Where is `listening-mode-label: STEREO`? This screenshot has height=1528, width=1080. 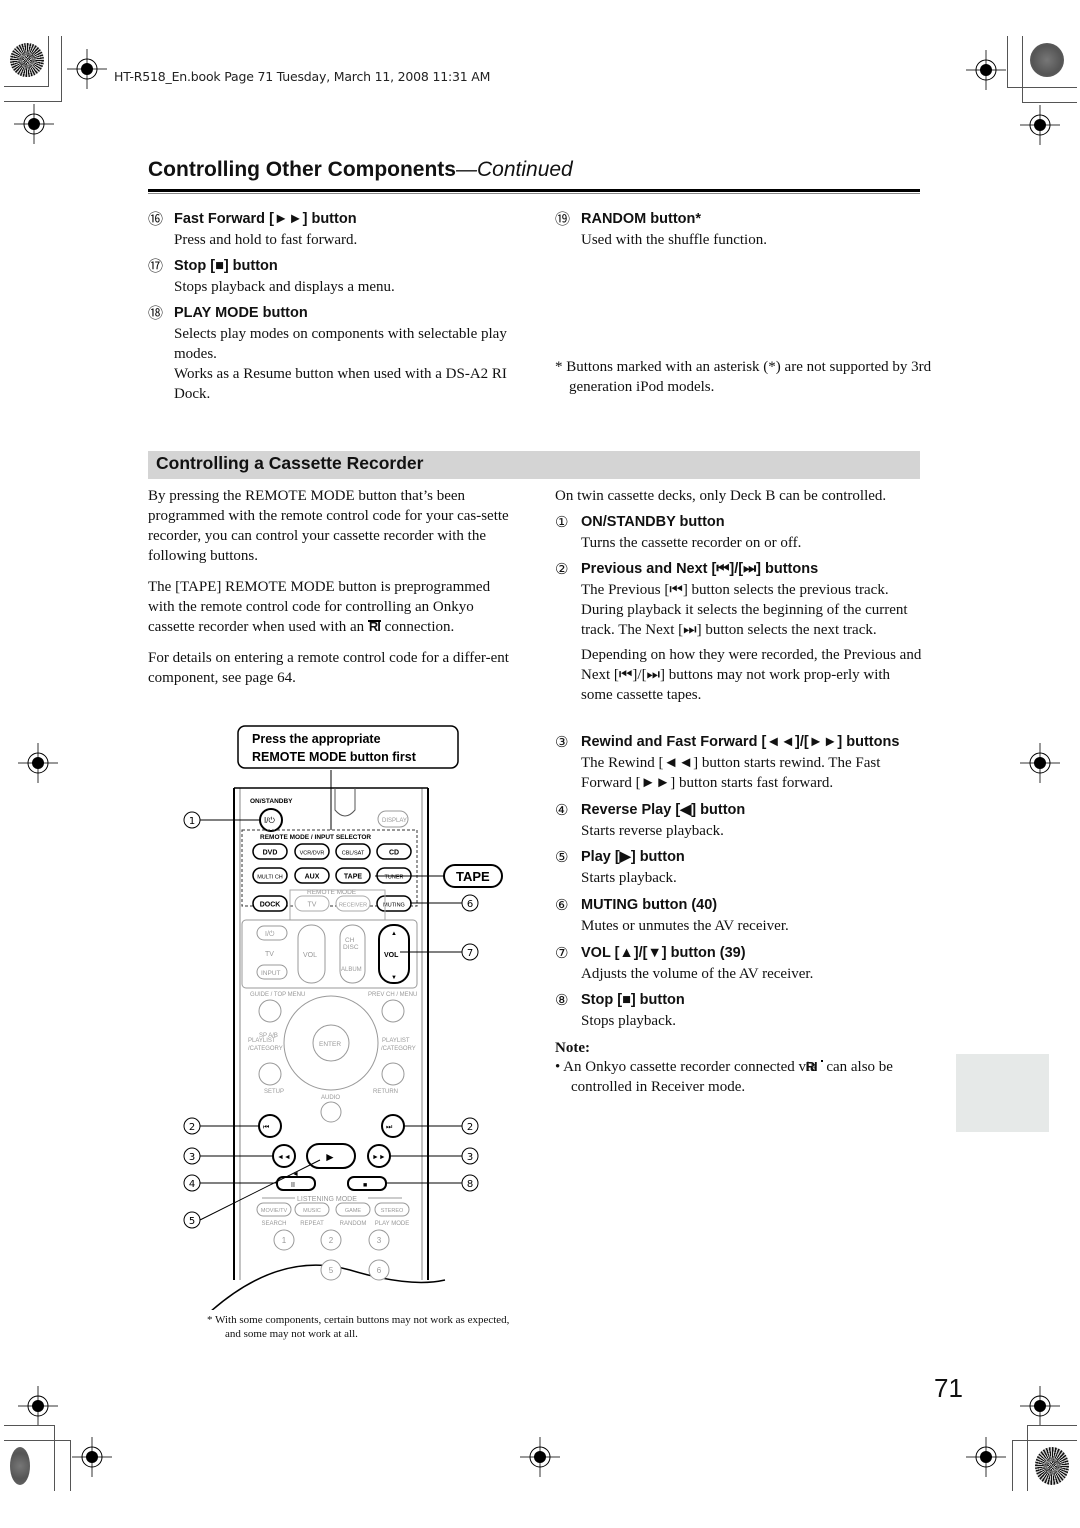
listening-mode-label: STEREO is located at coordinates (392, 1211).